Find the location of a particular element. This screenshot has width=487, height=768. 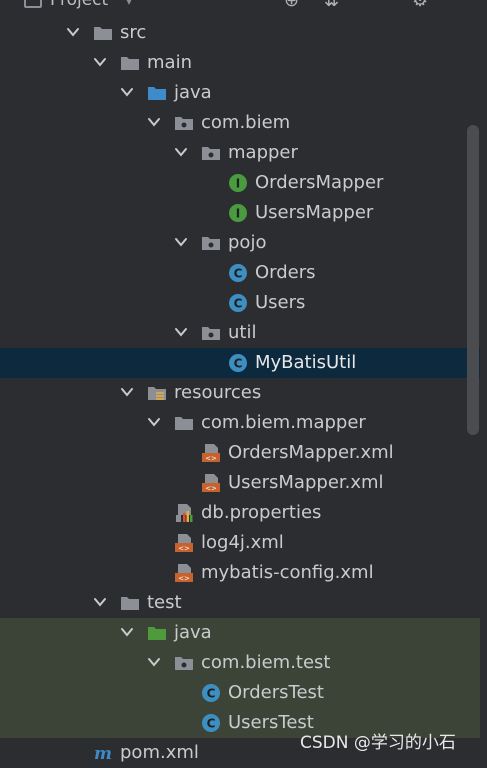

tree-node-label: pom.xml is located at coordinates (159, 752).